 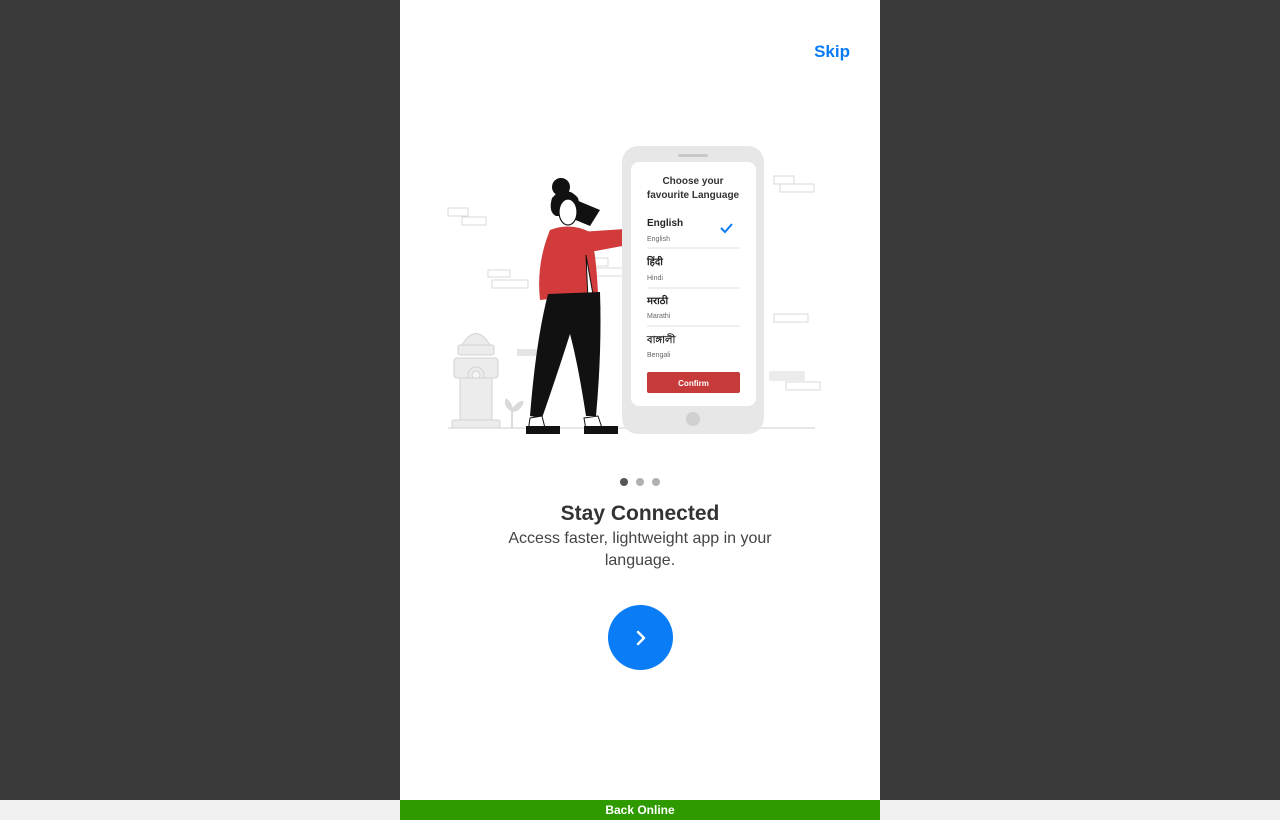 I want to click on chevron-right-icon, so click(x=640, y=637).